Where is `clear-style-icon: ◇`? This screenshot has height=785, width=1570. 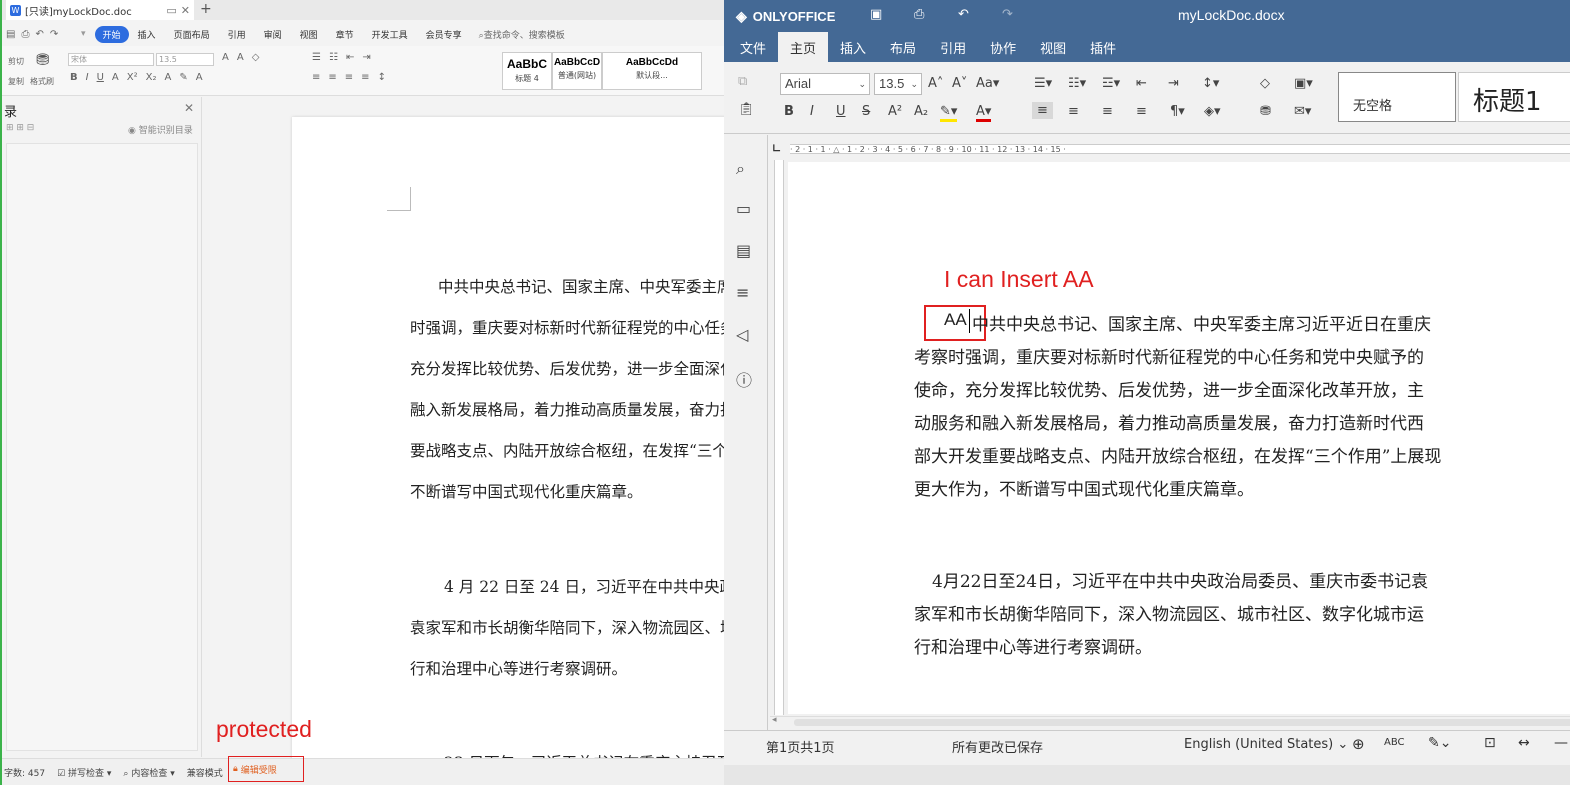 clear-style-icon: ◇ is located at coordinates (1265, 83).